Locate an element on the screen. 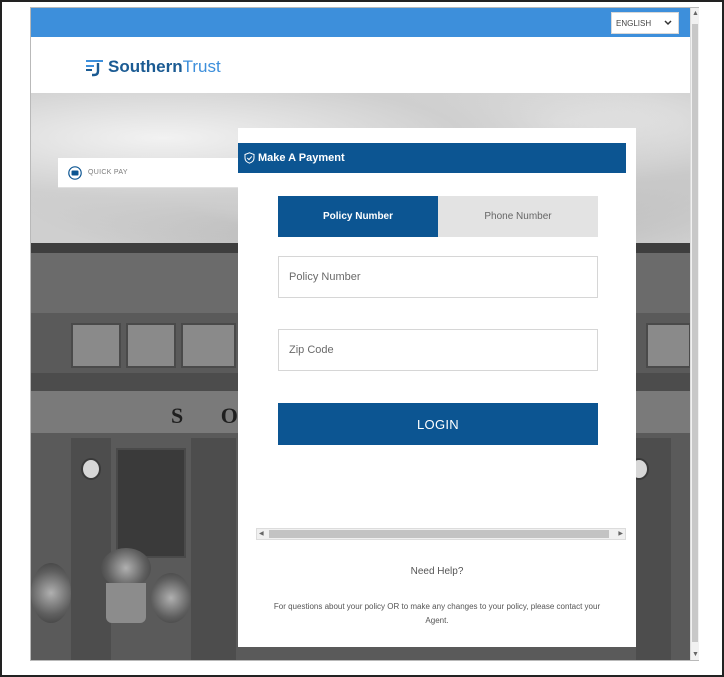 The width and height of the screenshot is (724, 677). tab-policy-number: Policy Number is located at coordinates (358, 216).